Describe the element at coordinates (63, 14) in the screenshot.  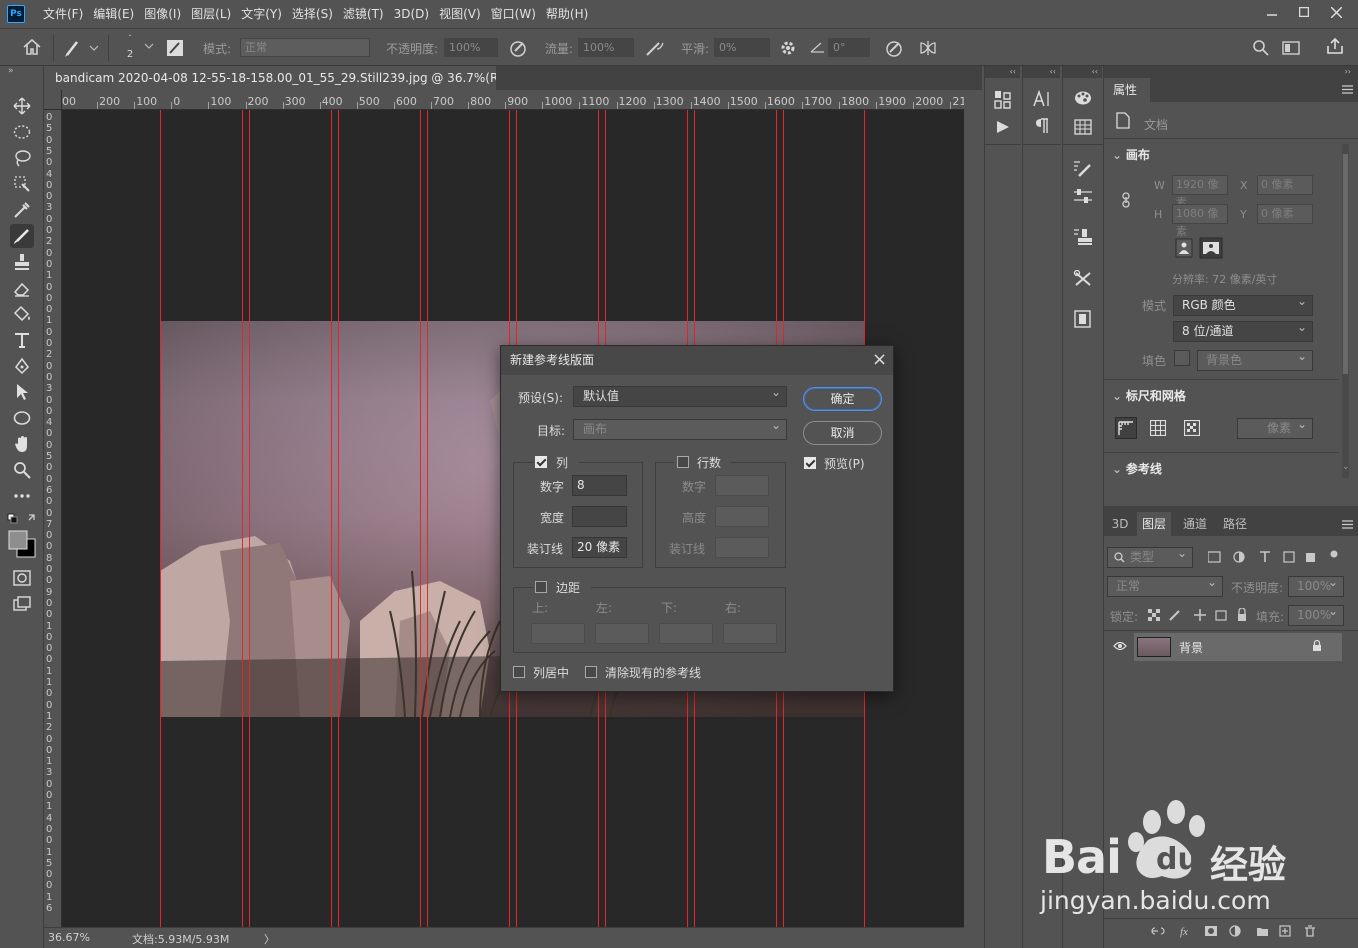
I see `menu-file: 文件(F)` at that location.